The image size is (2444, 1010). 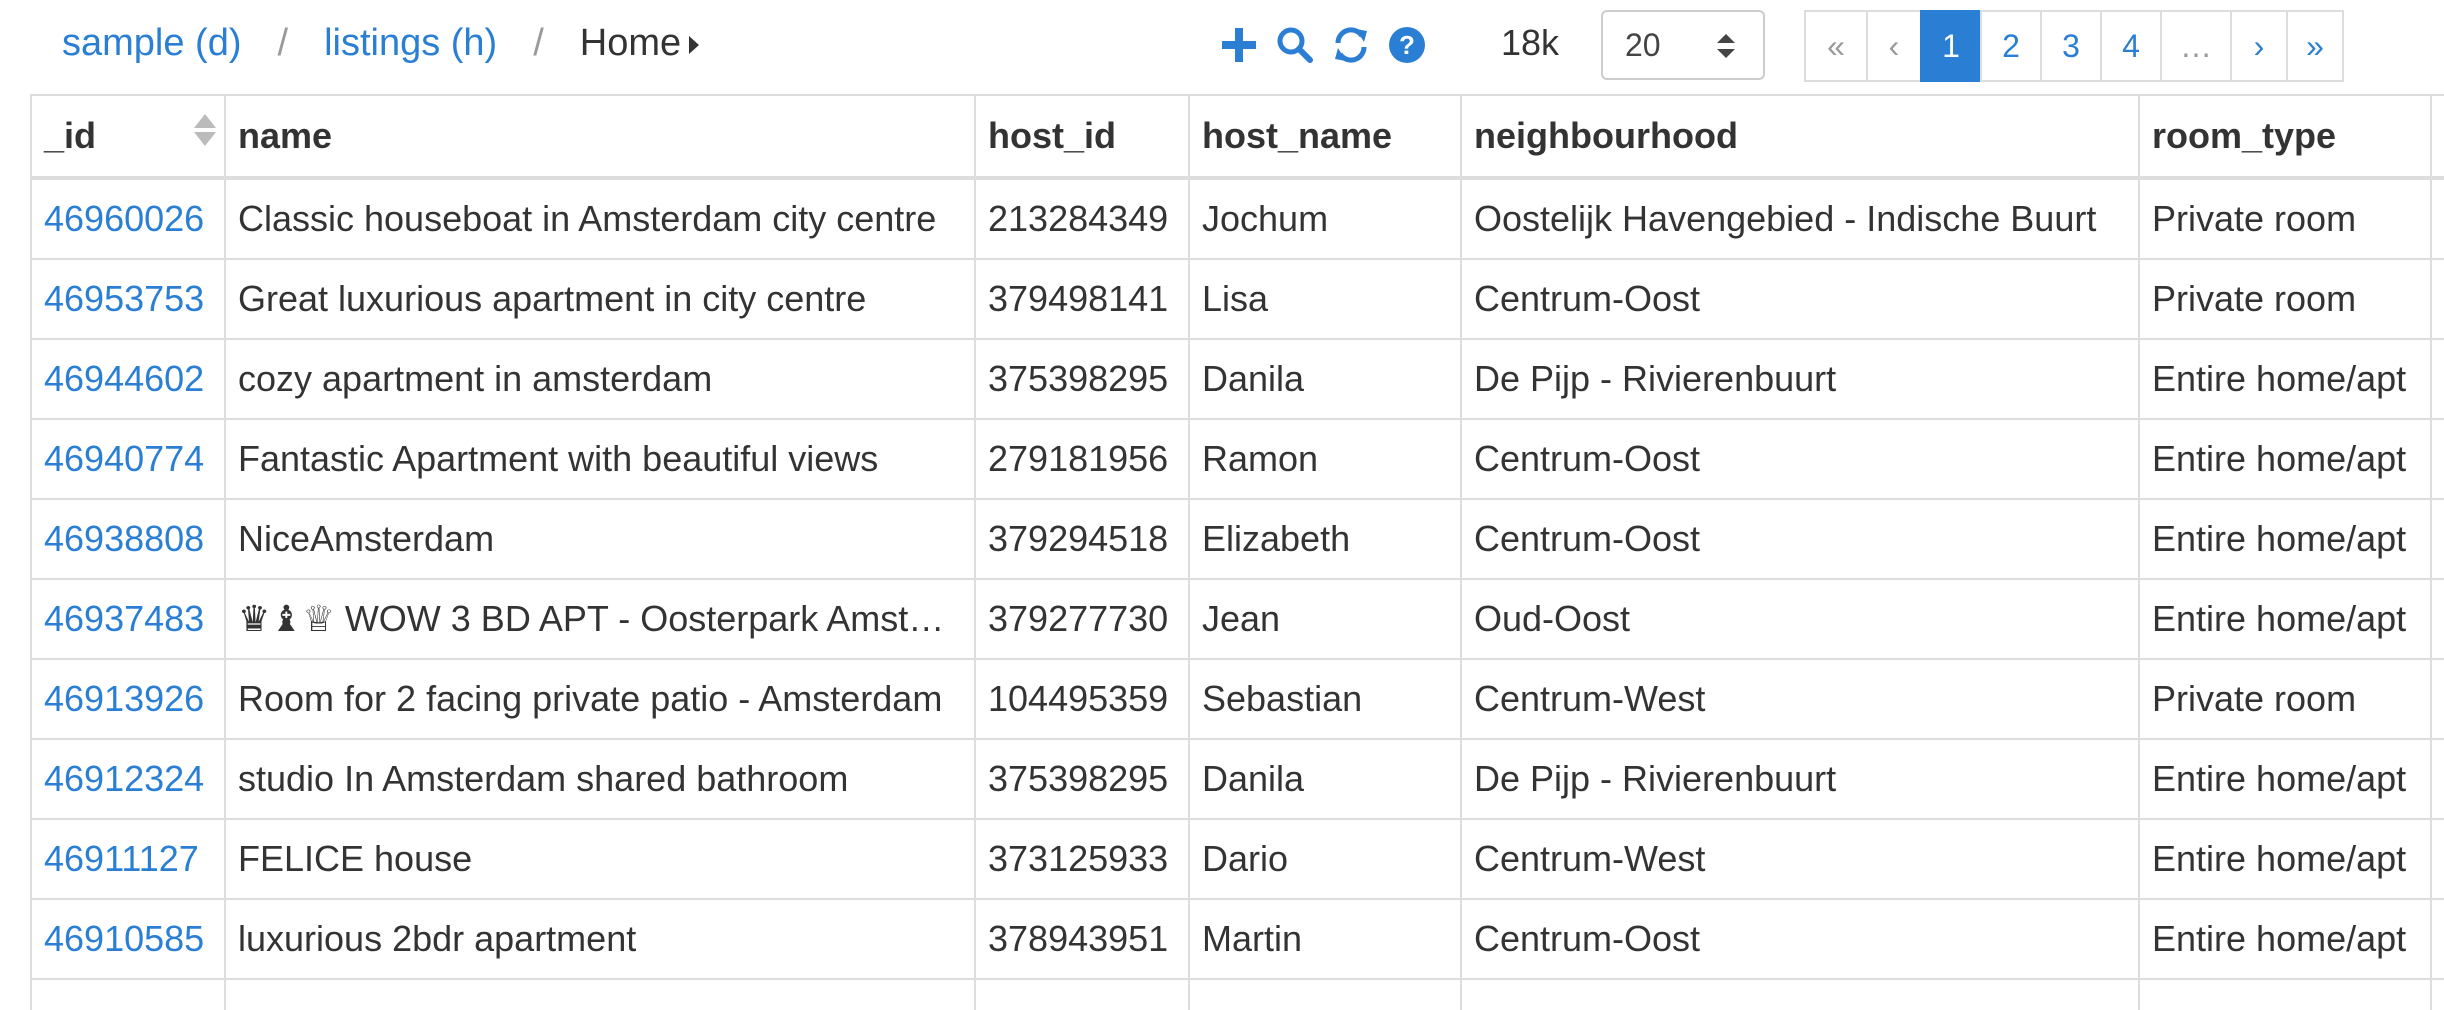 I want to click on page-prev-button: ‹, so click(x=1894, y=46).